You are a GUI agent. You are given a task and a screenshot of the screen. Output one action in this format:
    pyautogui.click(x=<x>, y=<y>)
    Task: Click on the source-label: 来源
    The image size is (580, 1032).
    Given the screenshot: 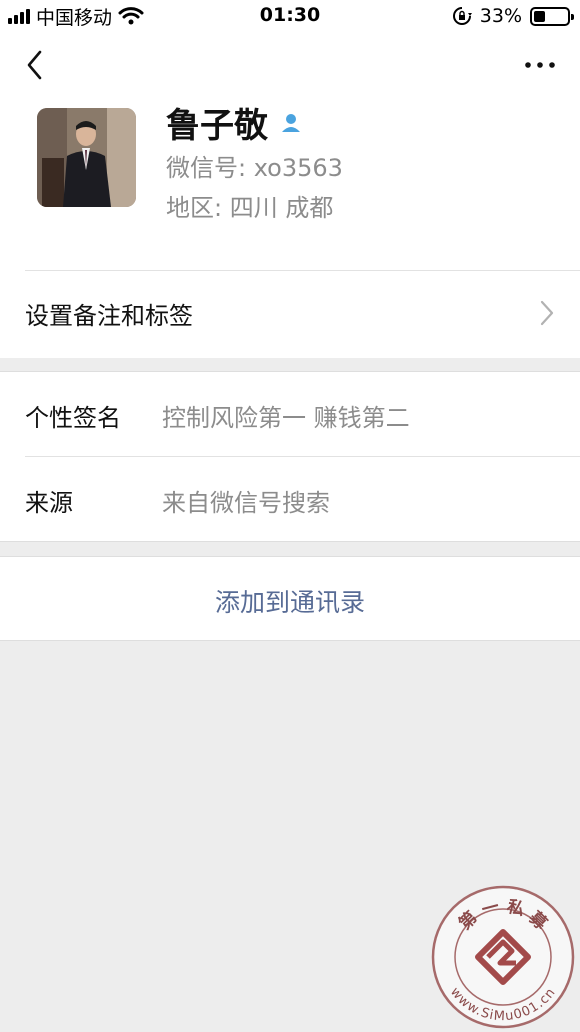 What is the action you would take?
    pyautogui.click(x=49, y=503)
    